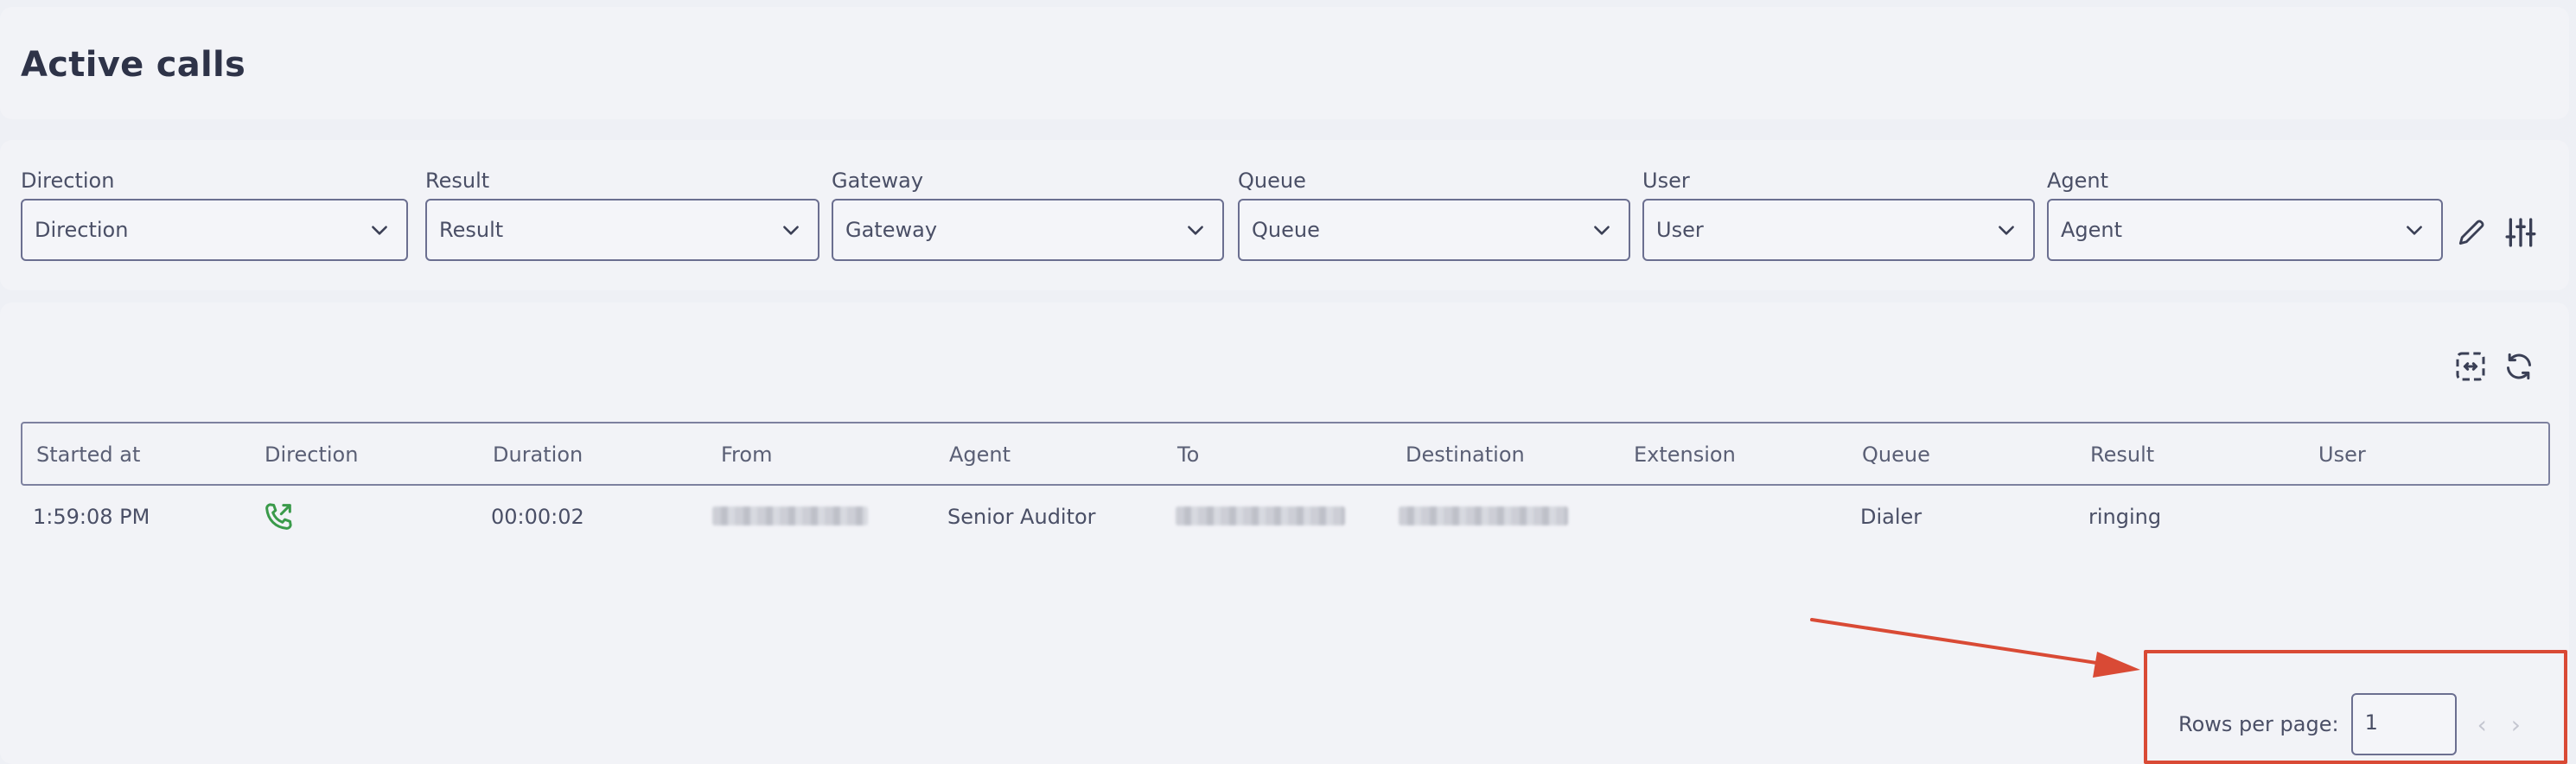 The width and height of the screenshot is (2576, 764). What do you see at coordinates (2519, 367) in the screenshot?
I see `refresh-icon` at bounding box center [2519, 367].